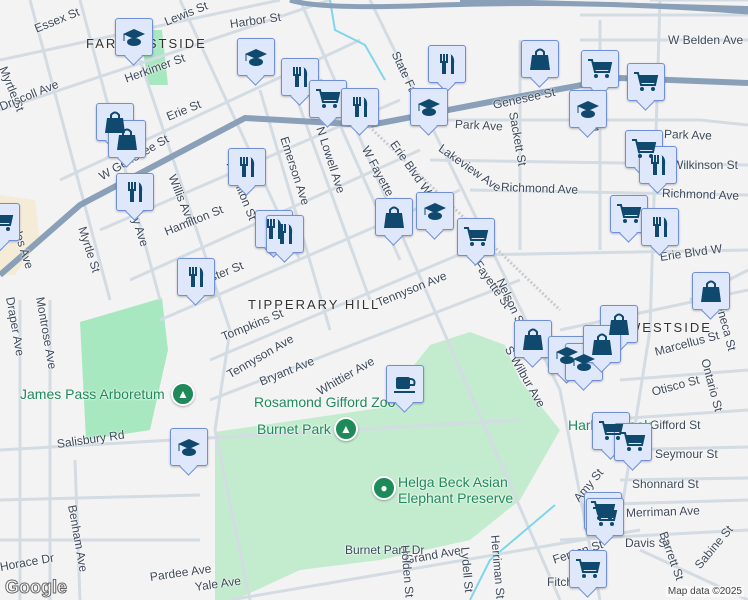 This screenshot has width=748, height=600. What do you see at coordinates (384, 488) in the screenshot?
I see `paw-icon: ●` at bounding box center [384, 488].